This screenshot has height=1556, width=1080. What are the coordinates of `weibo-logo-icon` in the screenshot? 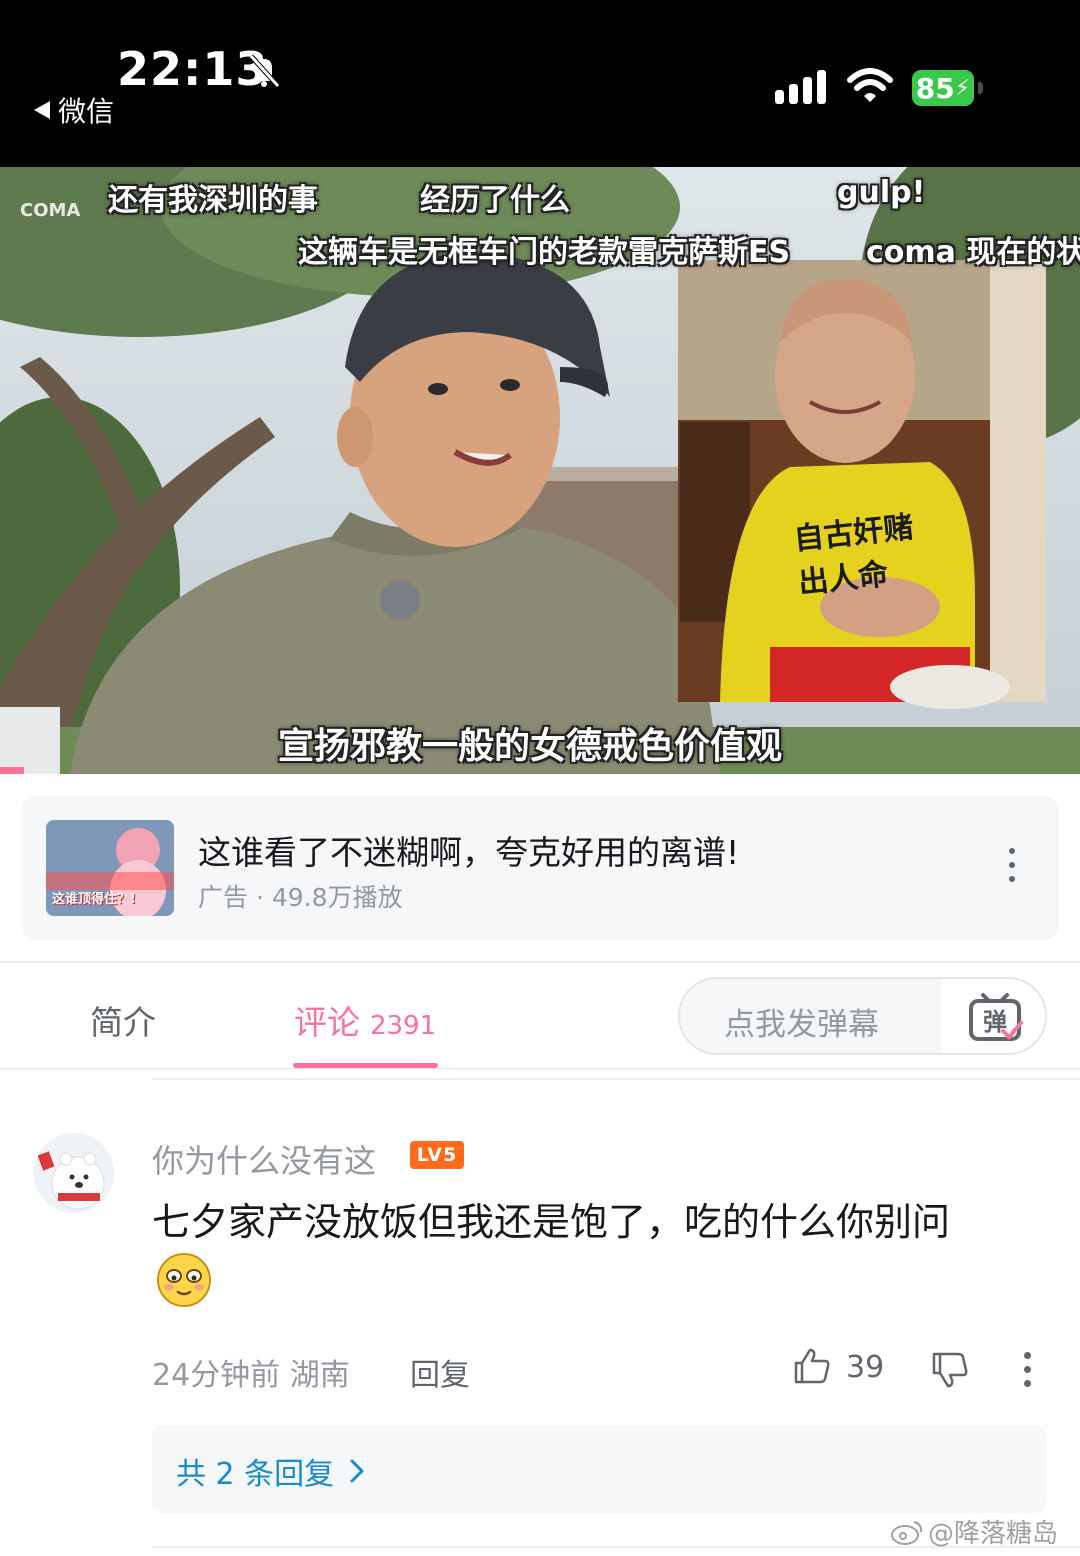 It's located at (907, 1532).